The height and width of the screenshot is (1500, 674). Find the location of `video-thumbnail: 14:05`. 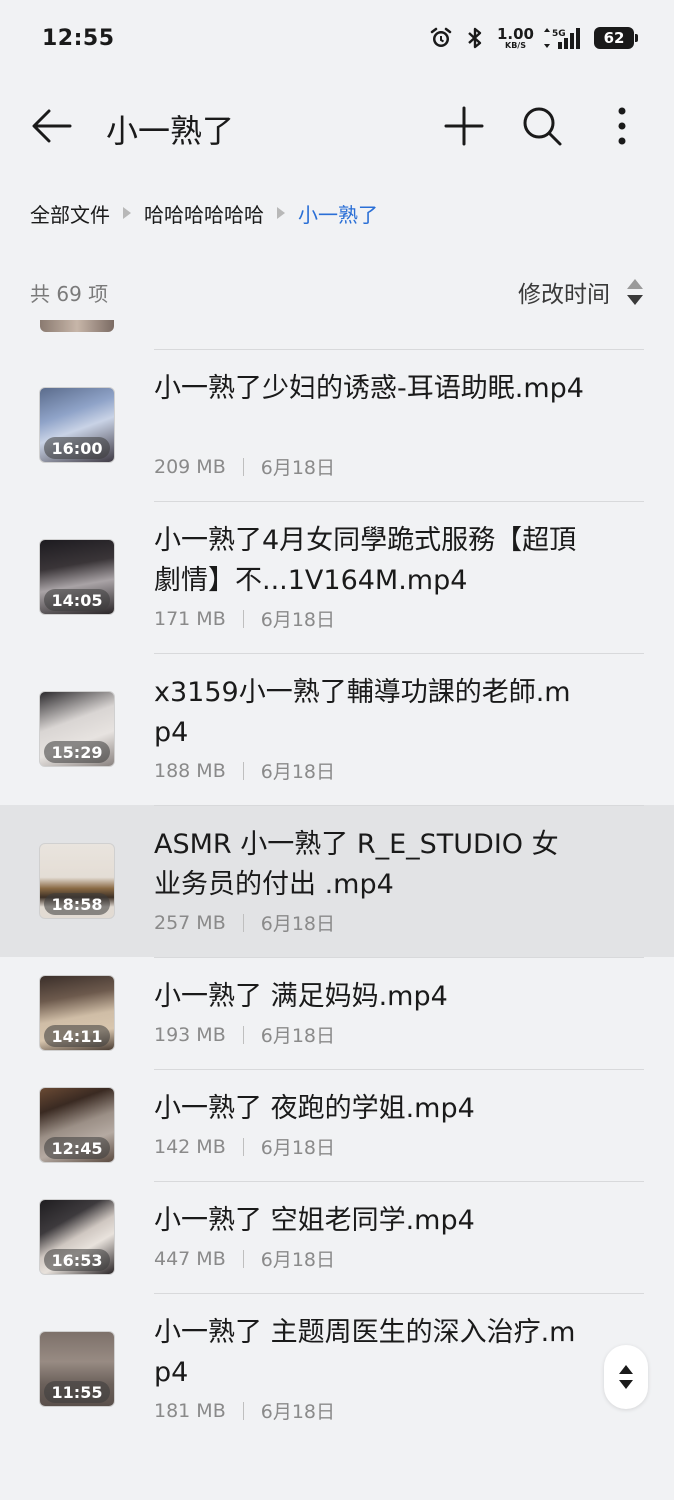

video-thumbnail: 14:05 is located at coordinates (77, 577).